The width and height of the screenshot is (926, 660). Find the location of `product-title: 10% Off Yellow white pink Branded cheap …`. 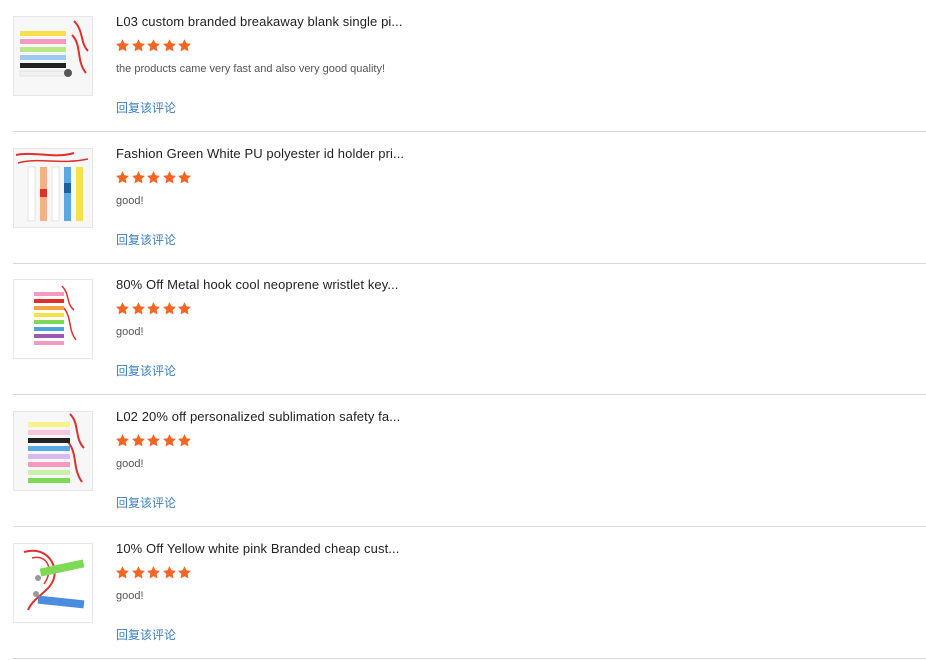

product-title: 10% Off Yellow white pink Branded cheap … is located at coordinates (257, 548).